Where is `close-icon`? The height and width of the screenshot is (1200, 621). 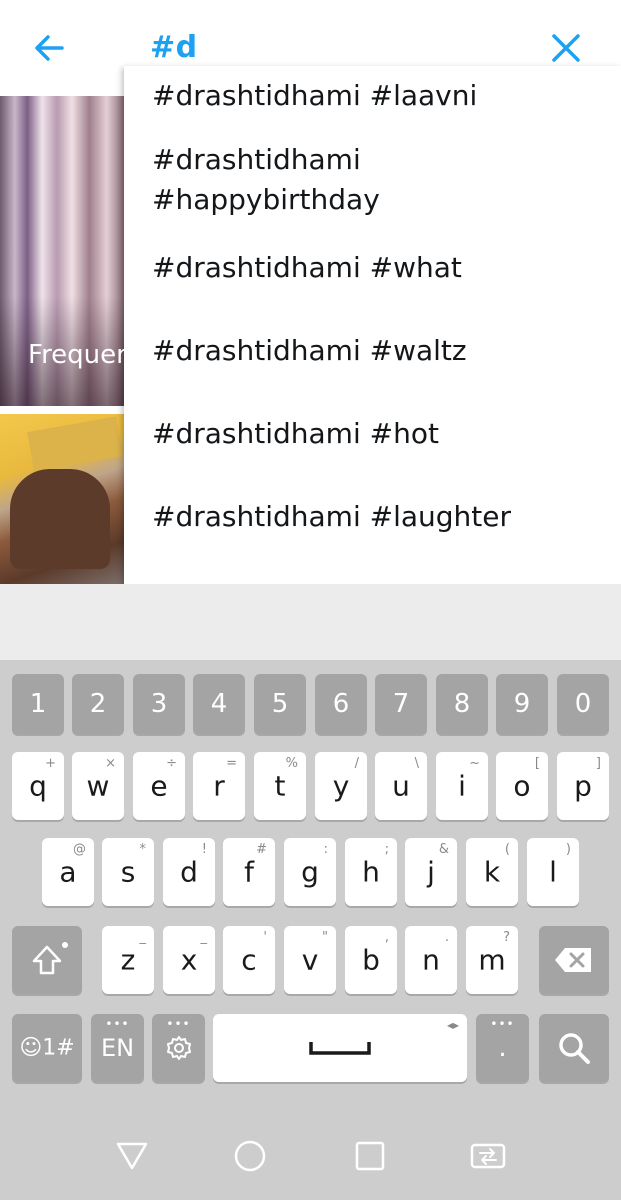
close-icon is located at coordinates (566, 48).